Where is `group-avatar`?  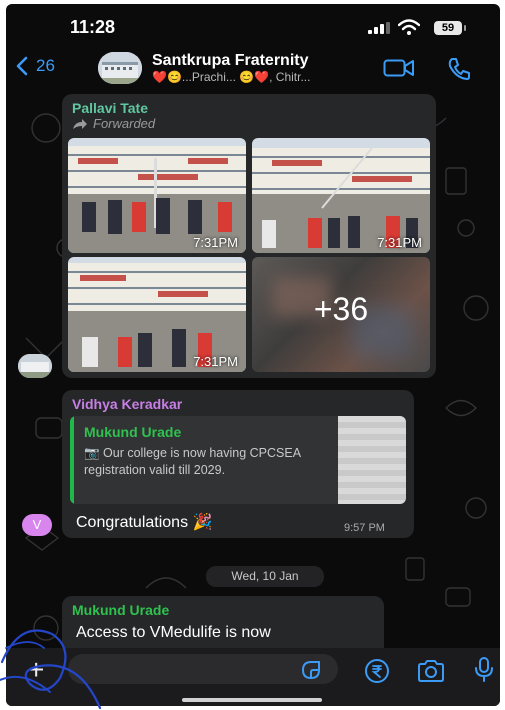
group-avatar is located at coordinates (120, 68).